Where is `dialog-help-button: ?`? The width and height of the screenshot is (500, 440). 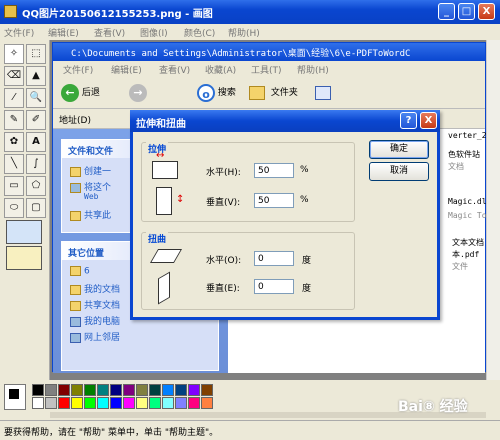 dialog-help-button: ? is located at coordinates (408, 120).